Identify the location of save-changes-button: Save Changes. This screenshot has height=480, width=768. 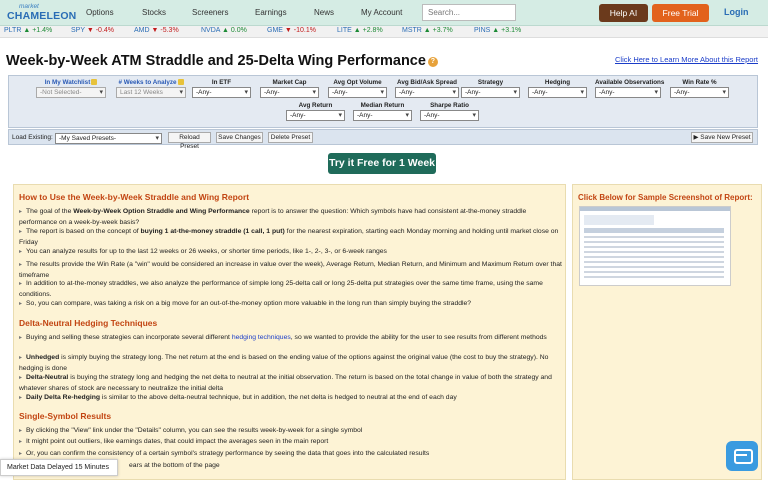
(239, 137).